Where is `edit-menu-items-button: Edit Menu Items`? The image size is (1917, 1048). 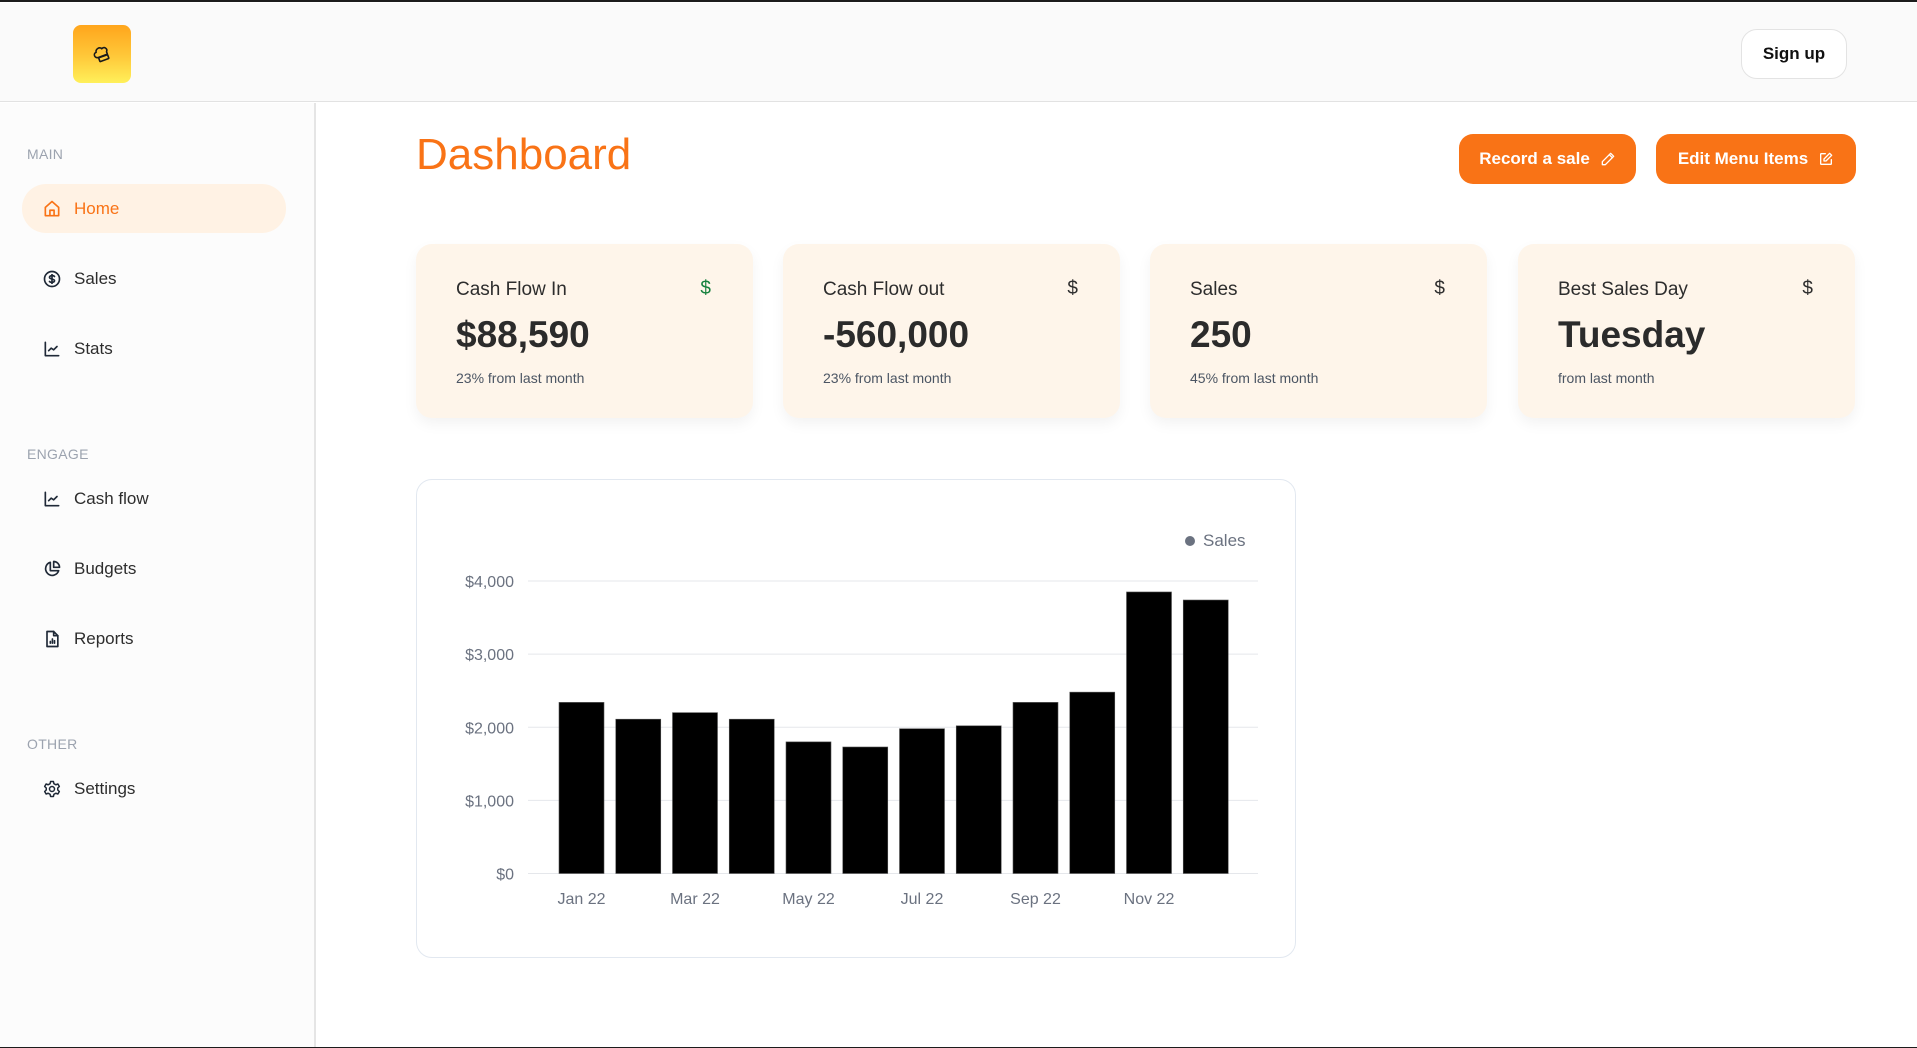 edit-menu-items-button: Edit Menu Items is located at coordinates (1756, 159).